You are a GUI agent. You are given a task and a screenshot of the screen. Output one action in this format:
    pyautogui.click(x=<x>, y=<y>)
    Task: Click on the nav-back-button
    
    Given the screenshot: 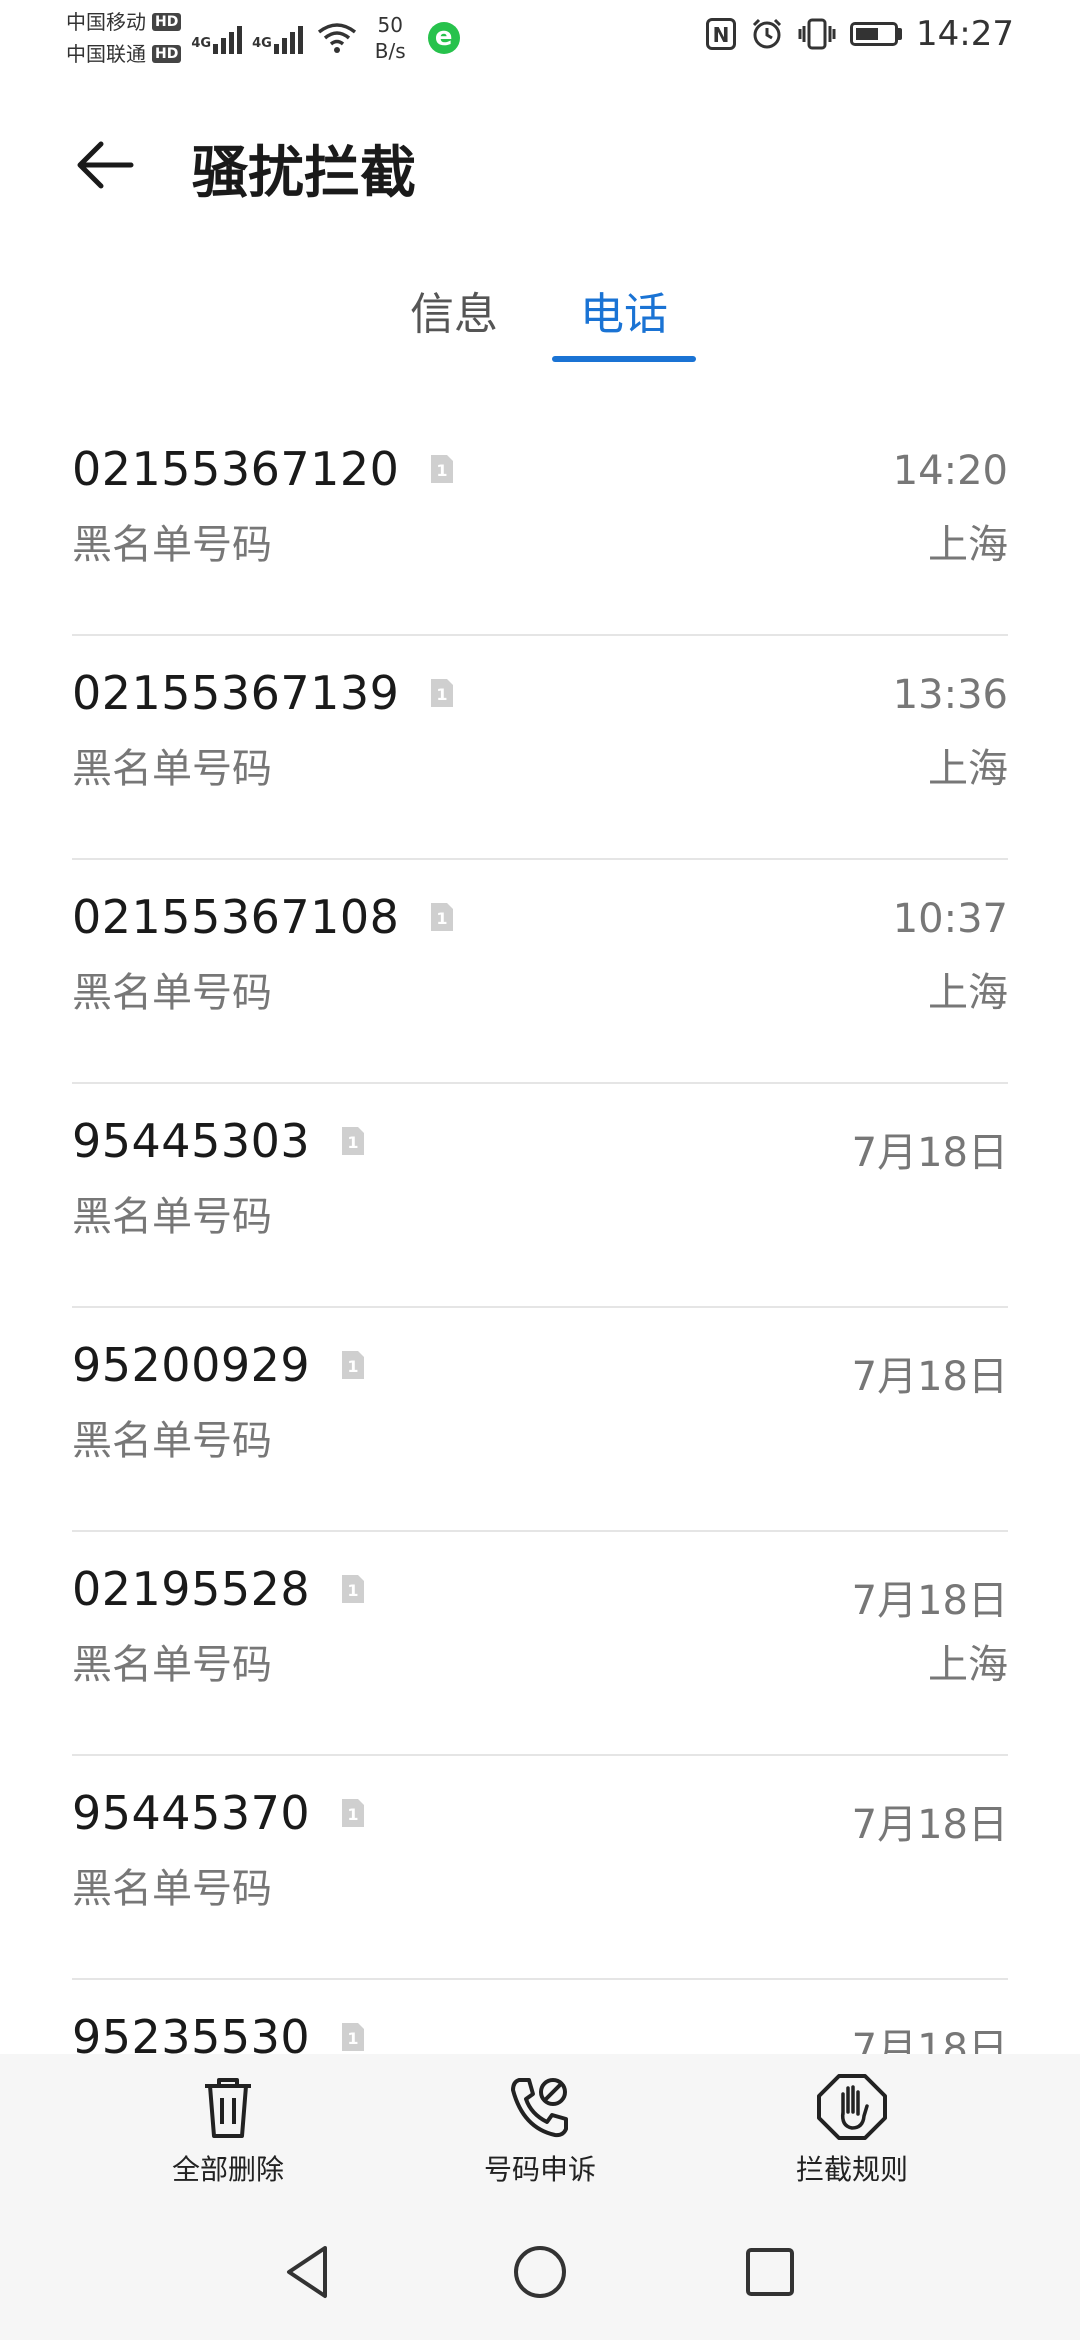 What is the action you would take?
    pyautogui.click(x=308, y=2272)
    